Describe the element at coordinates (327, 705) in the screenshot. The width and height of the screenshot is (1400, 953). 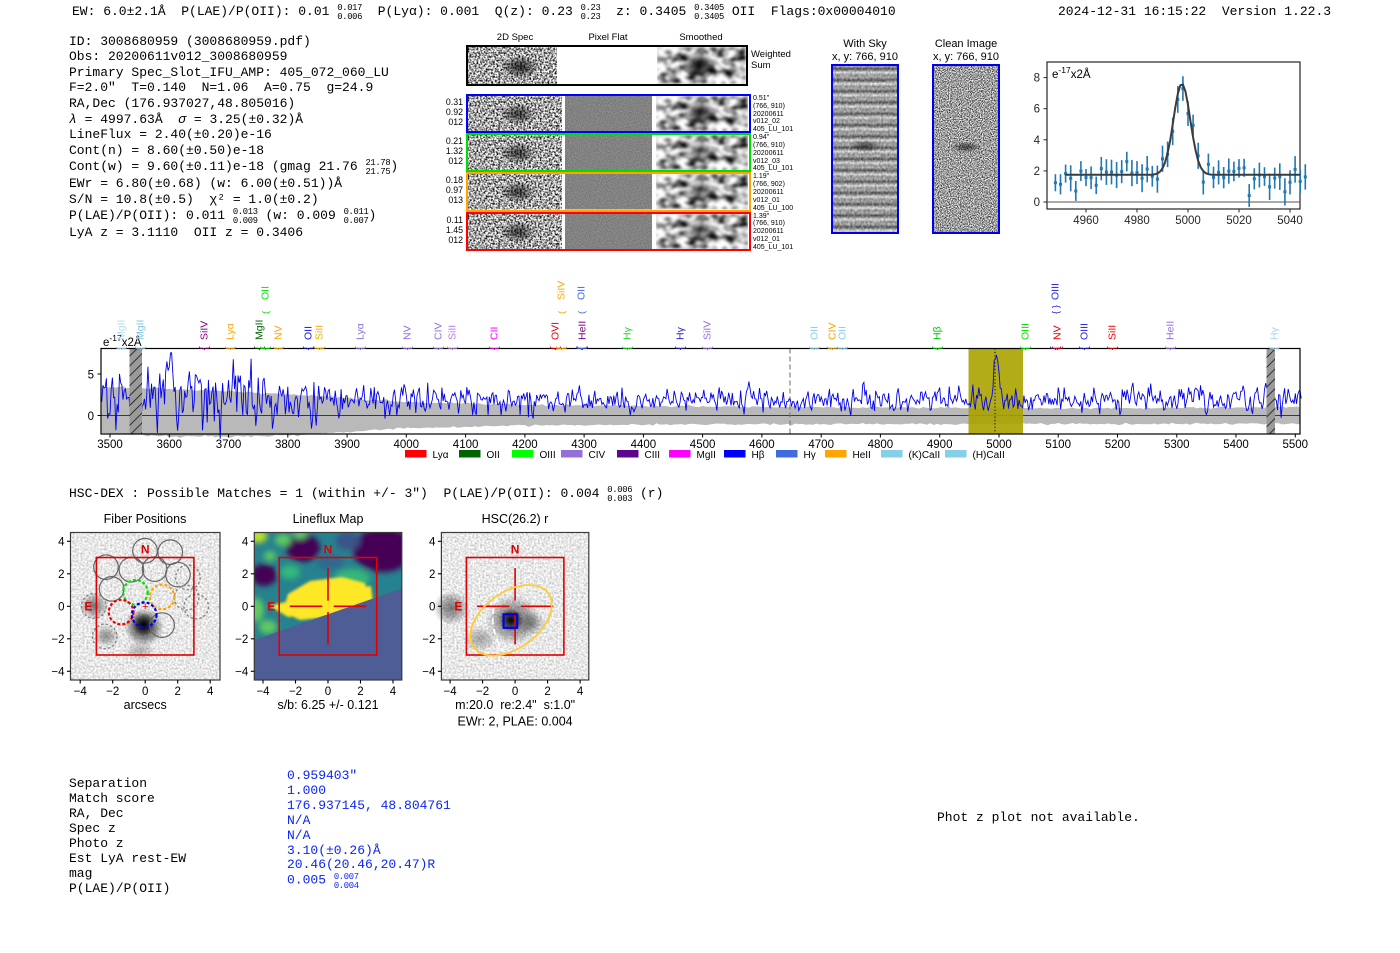
I see `svg-text: s/b: 6.25 +/- 0.121` at that location.